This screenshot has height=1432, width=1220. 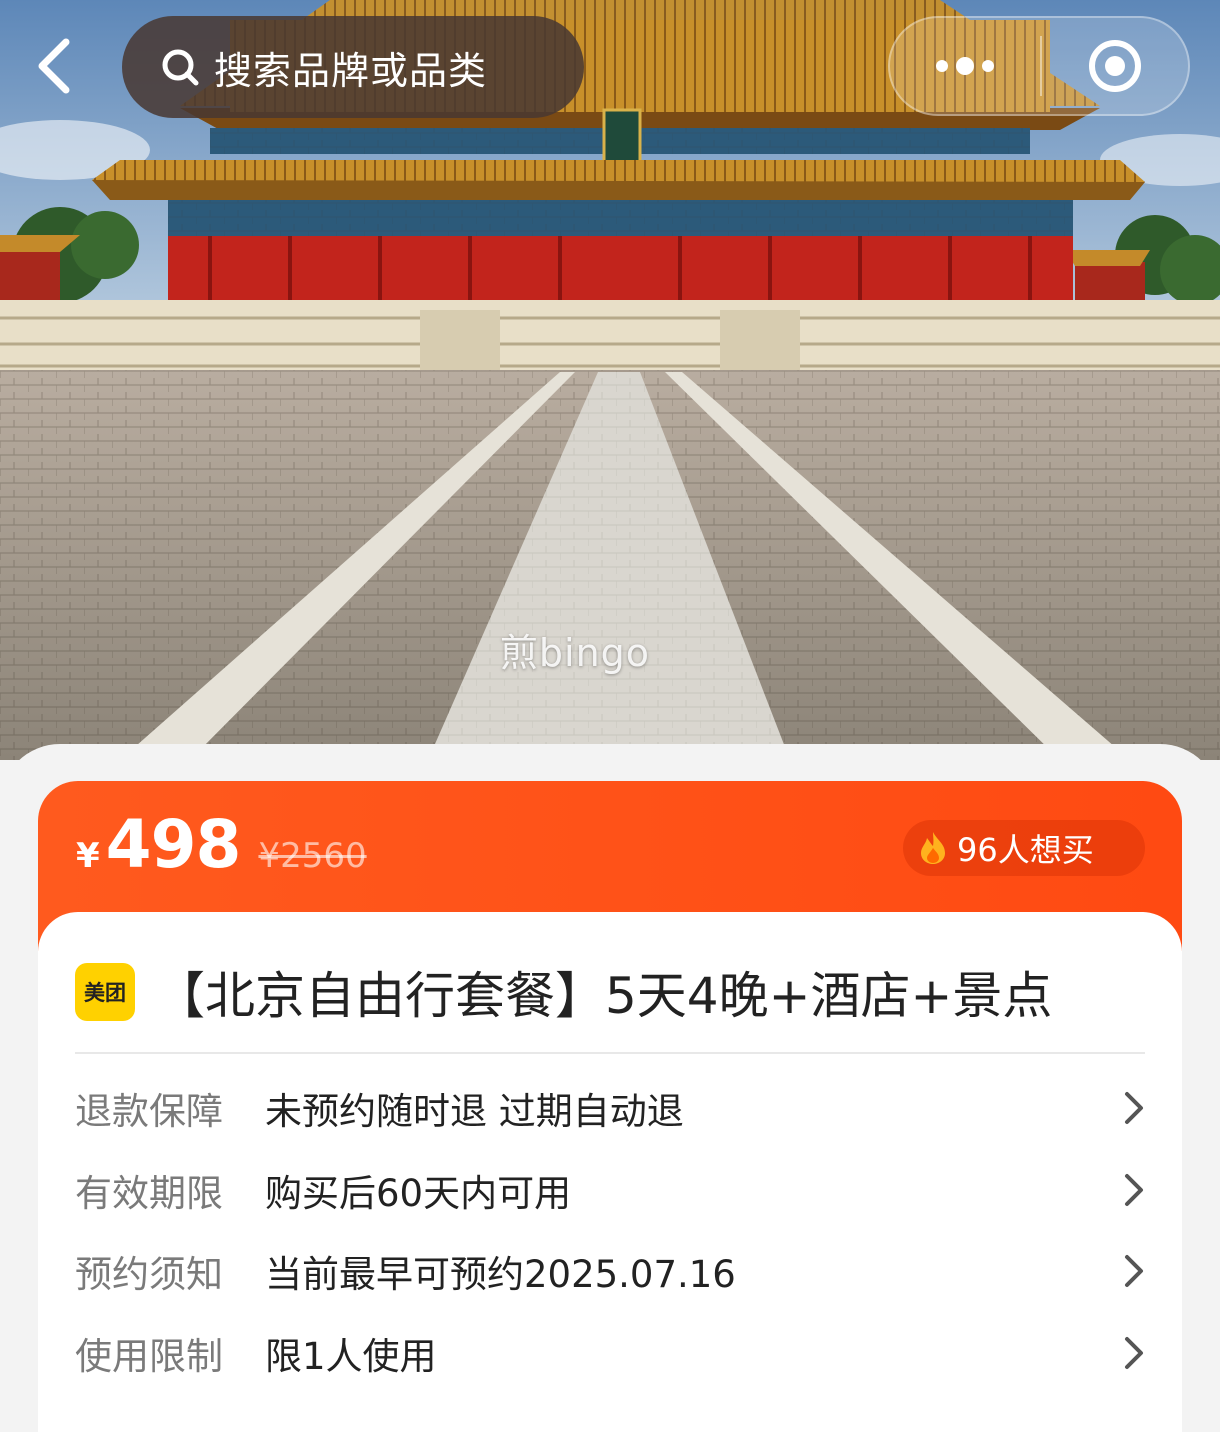 What do you see at coordinates (610, 1053) in the screenshot?
I see `title-divider` at bounding box center [610, 1053].